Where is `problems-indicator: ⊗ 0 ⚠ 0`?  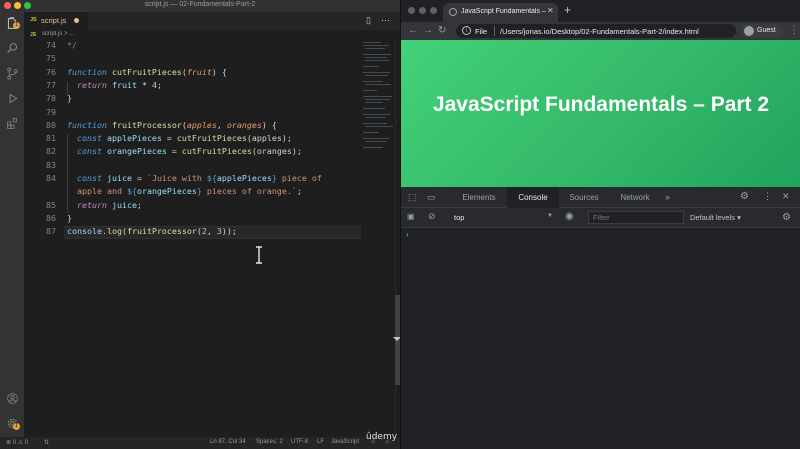 problems-indicator: ⊗ 0 ⚠ 0 is located at coordinates (17, 442).